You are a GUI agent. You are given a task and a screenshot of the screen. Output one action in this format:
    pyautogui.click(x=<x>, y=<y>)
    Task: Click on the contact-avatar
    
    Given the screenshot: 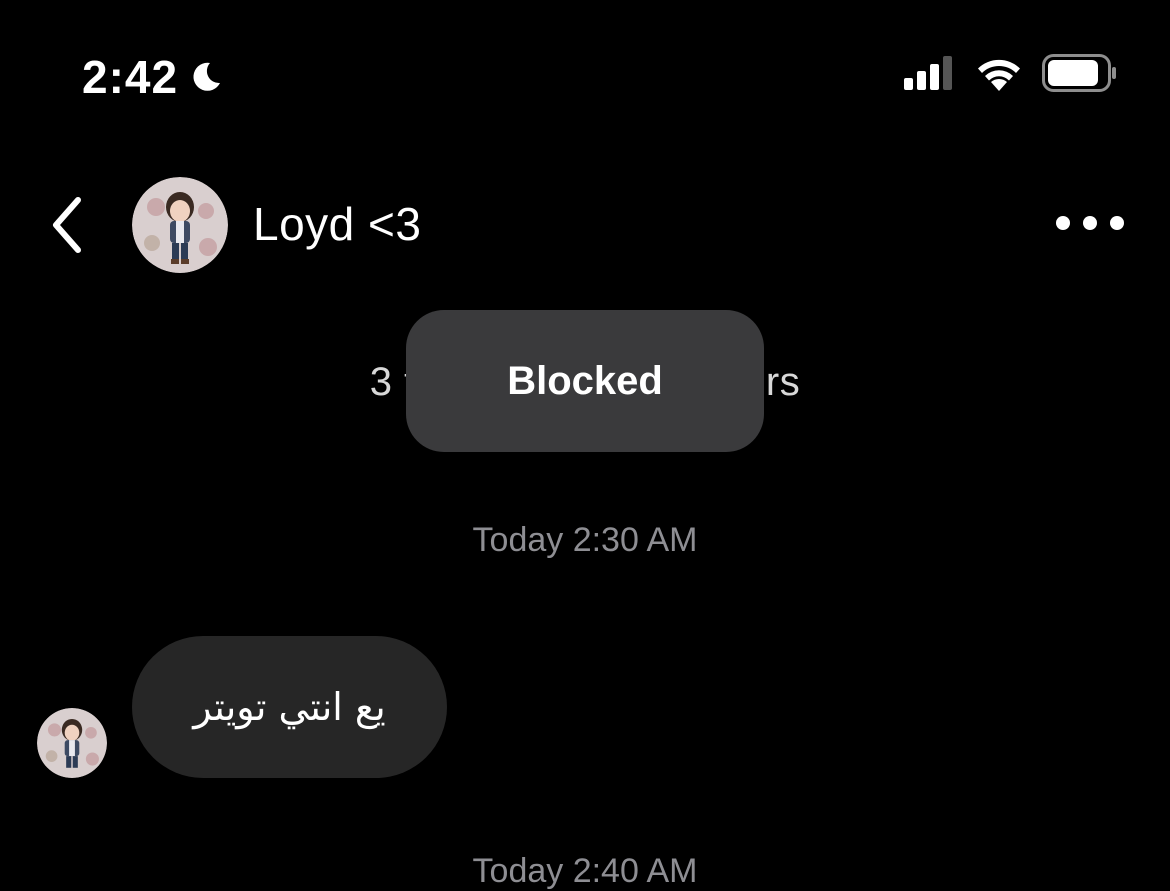 What is the action you would take?
    pyautogui.click(x=180, y=225)
    